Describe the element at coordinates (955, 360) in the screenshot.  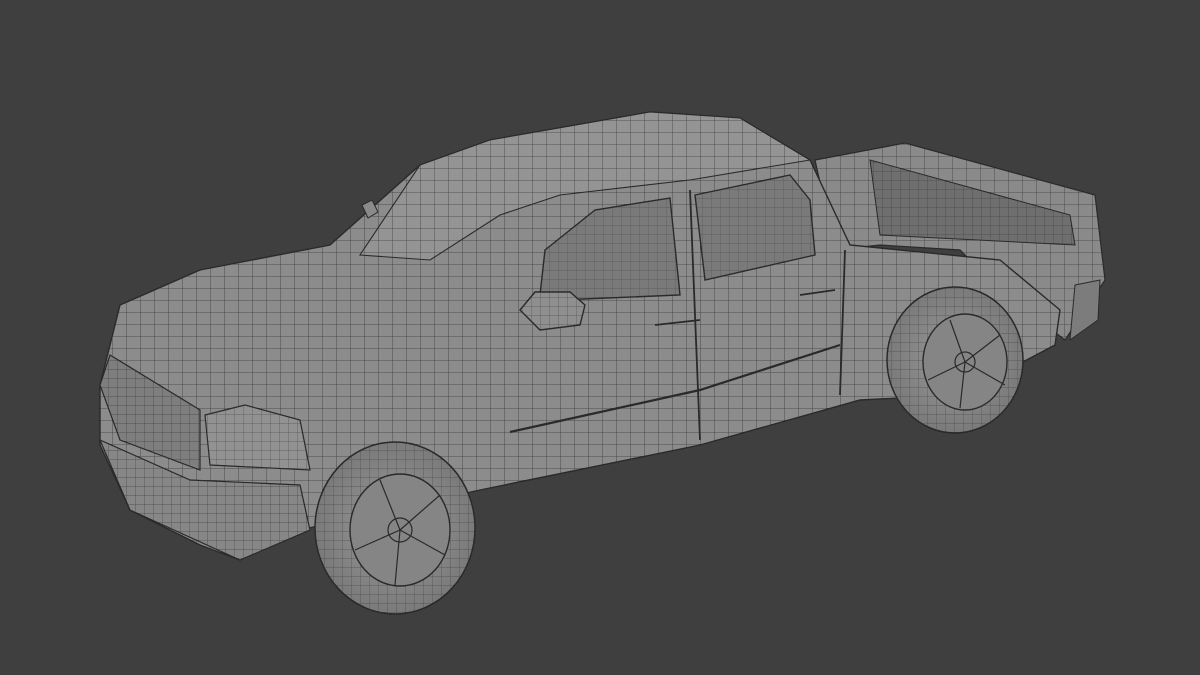
I see `rear-wheel` at that location.